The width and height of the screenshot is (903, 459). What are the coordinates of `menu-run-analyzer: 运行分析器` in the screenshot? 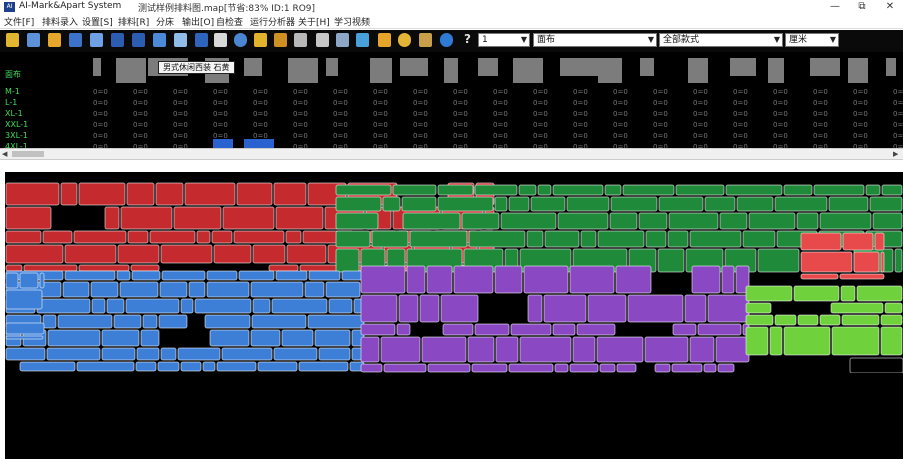 It's located at (272, 21).